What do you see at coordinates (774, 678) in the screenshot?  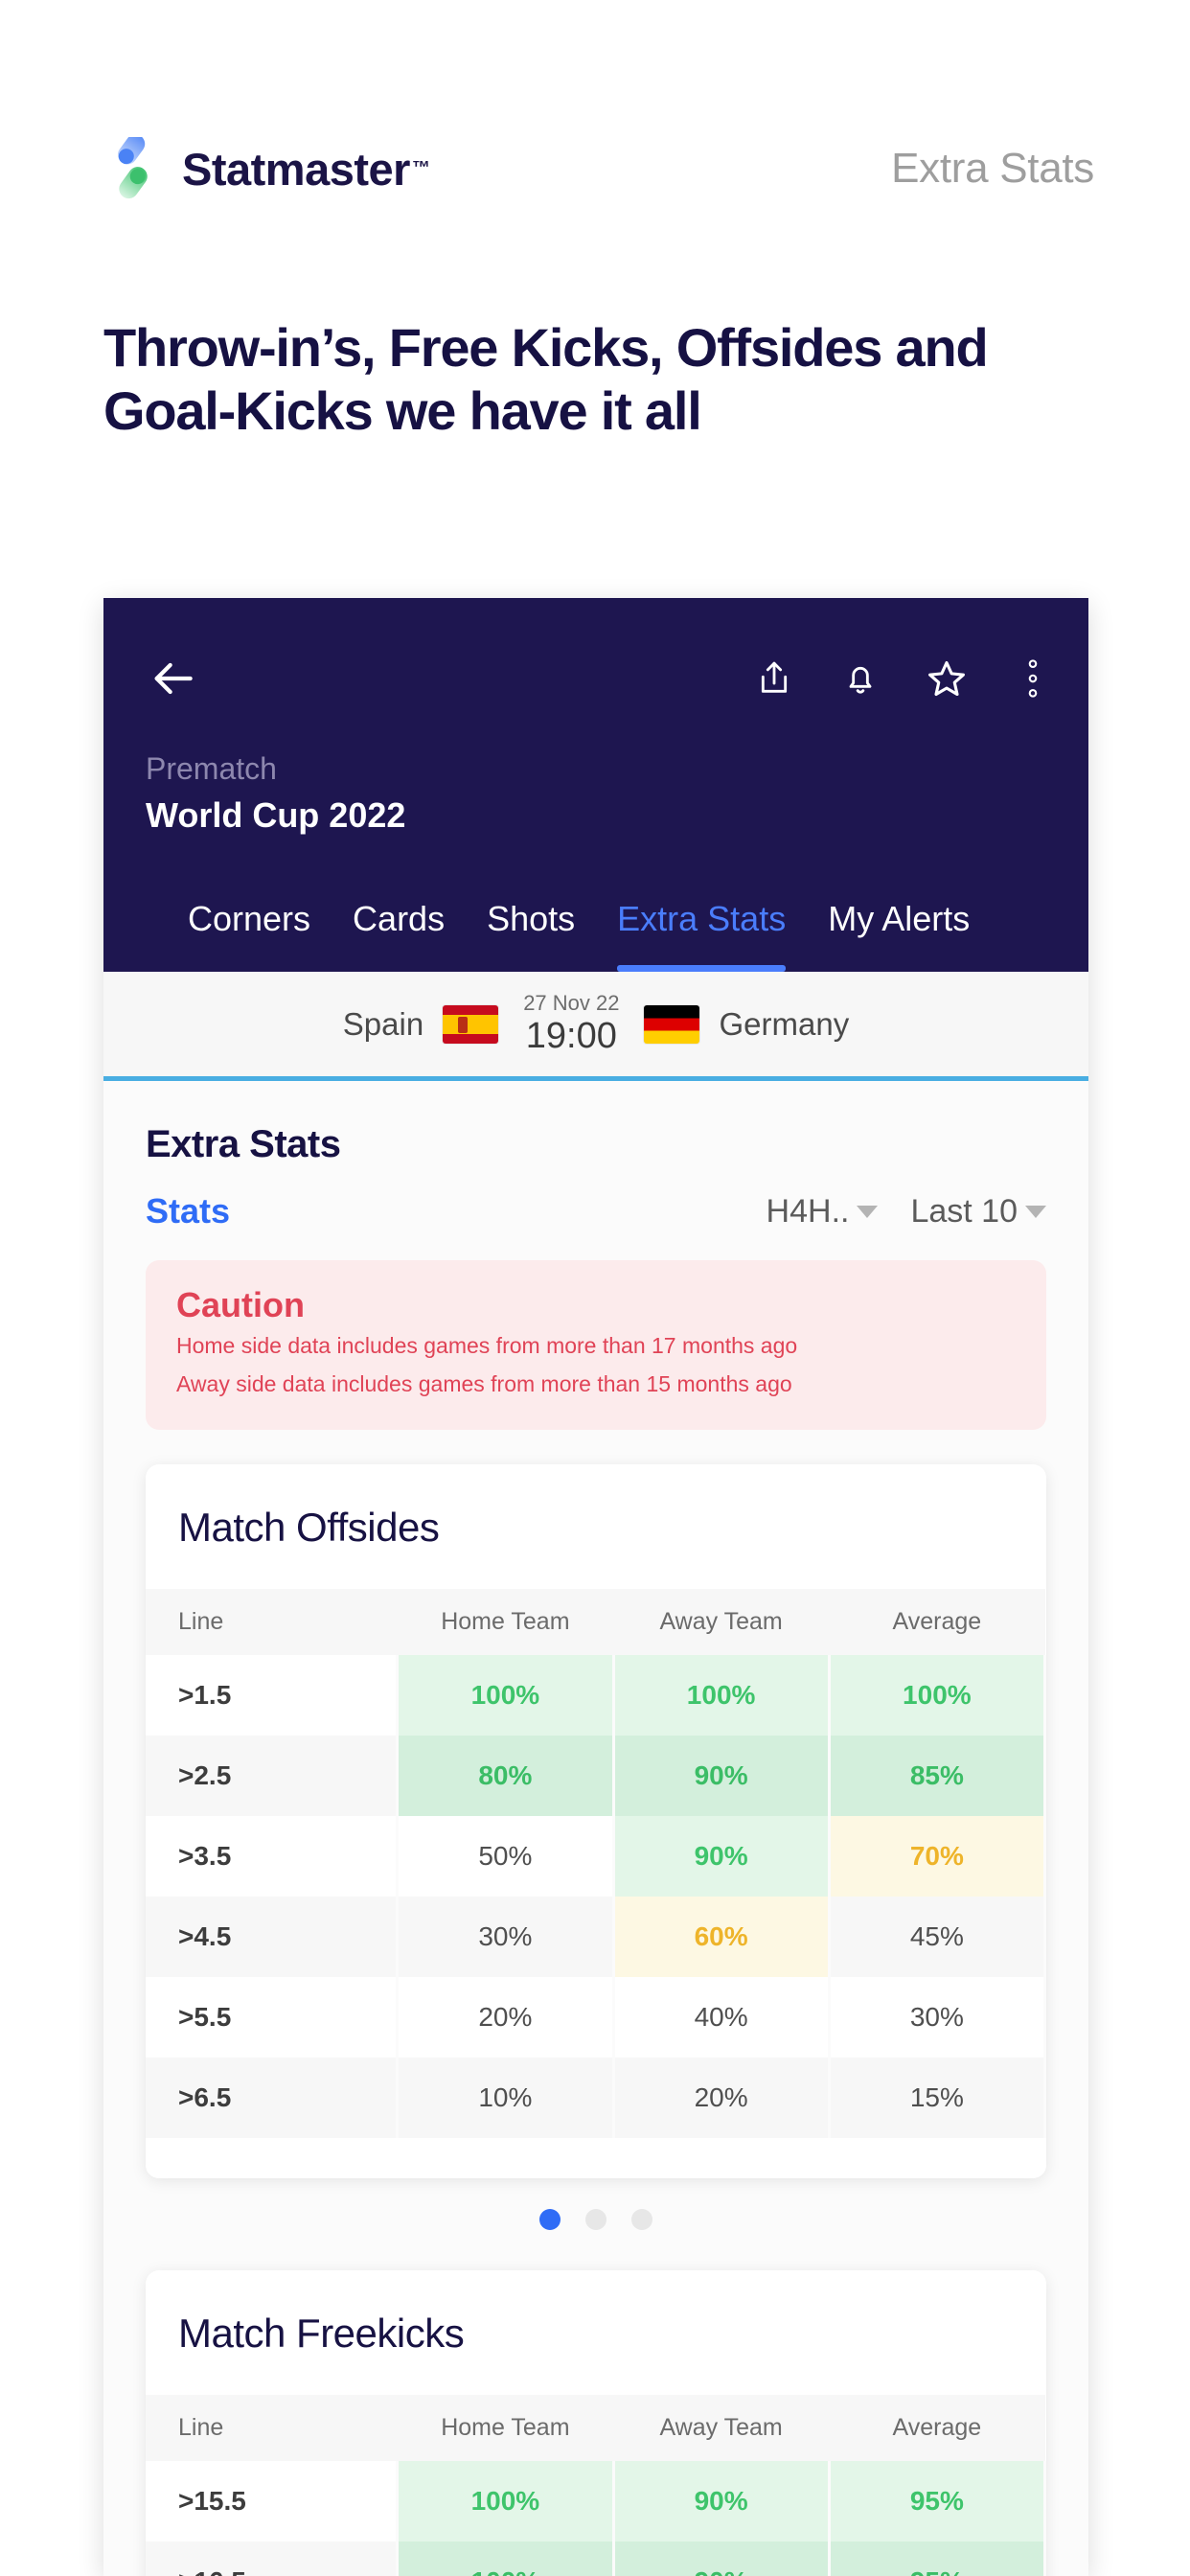 I see `share-icon` at bounding box center [774, 678].